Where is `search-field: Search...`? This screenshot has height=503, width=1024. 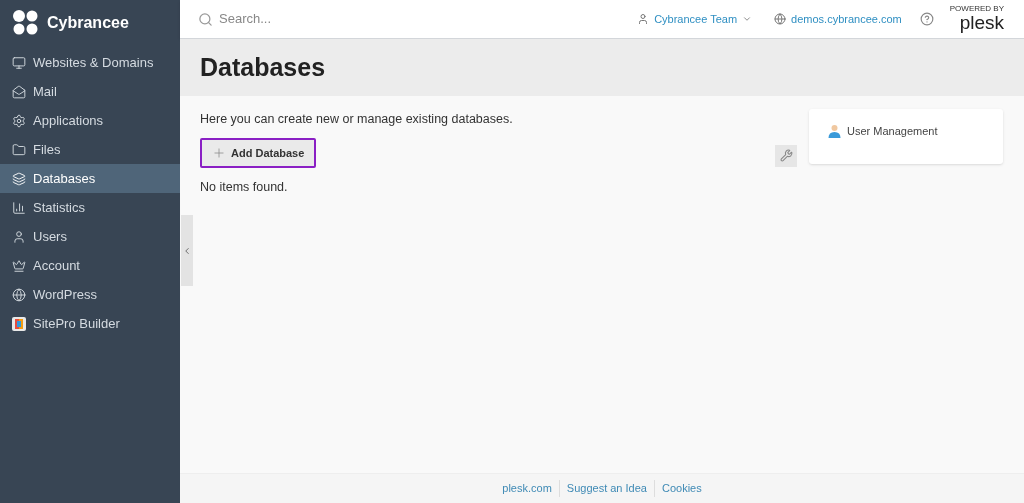
search-field: Search... is located at coordinates (328, 19).